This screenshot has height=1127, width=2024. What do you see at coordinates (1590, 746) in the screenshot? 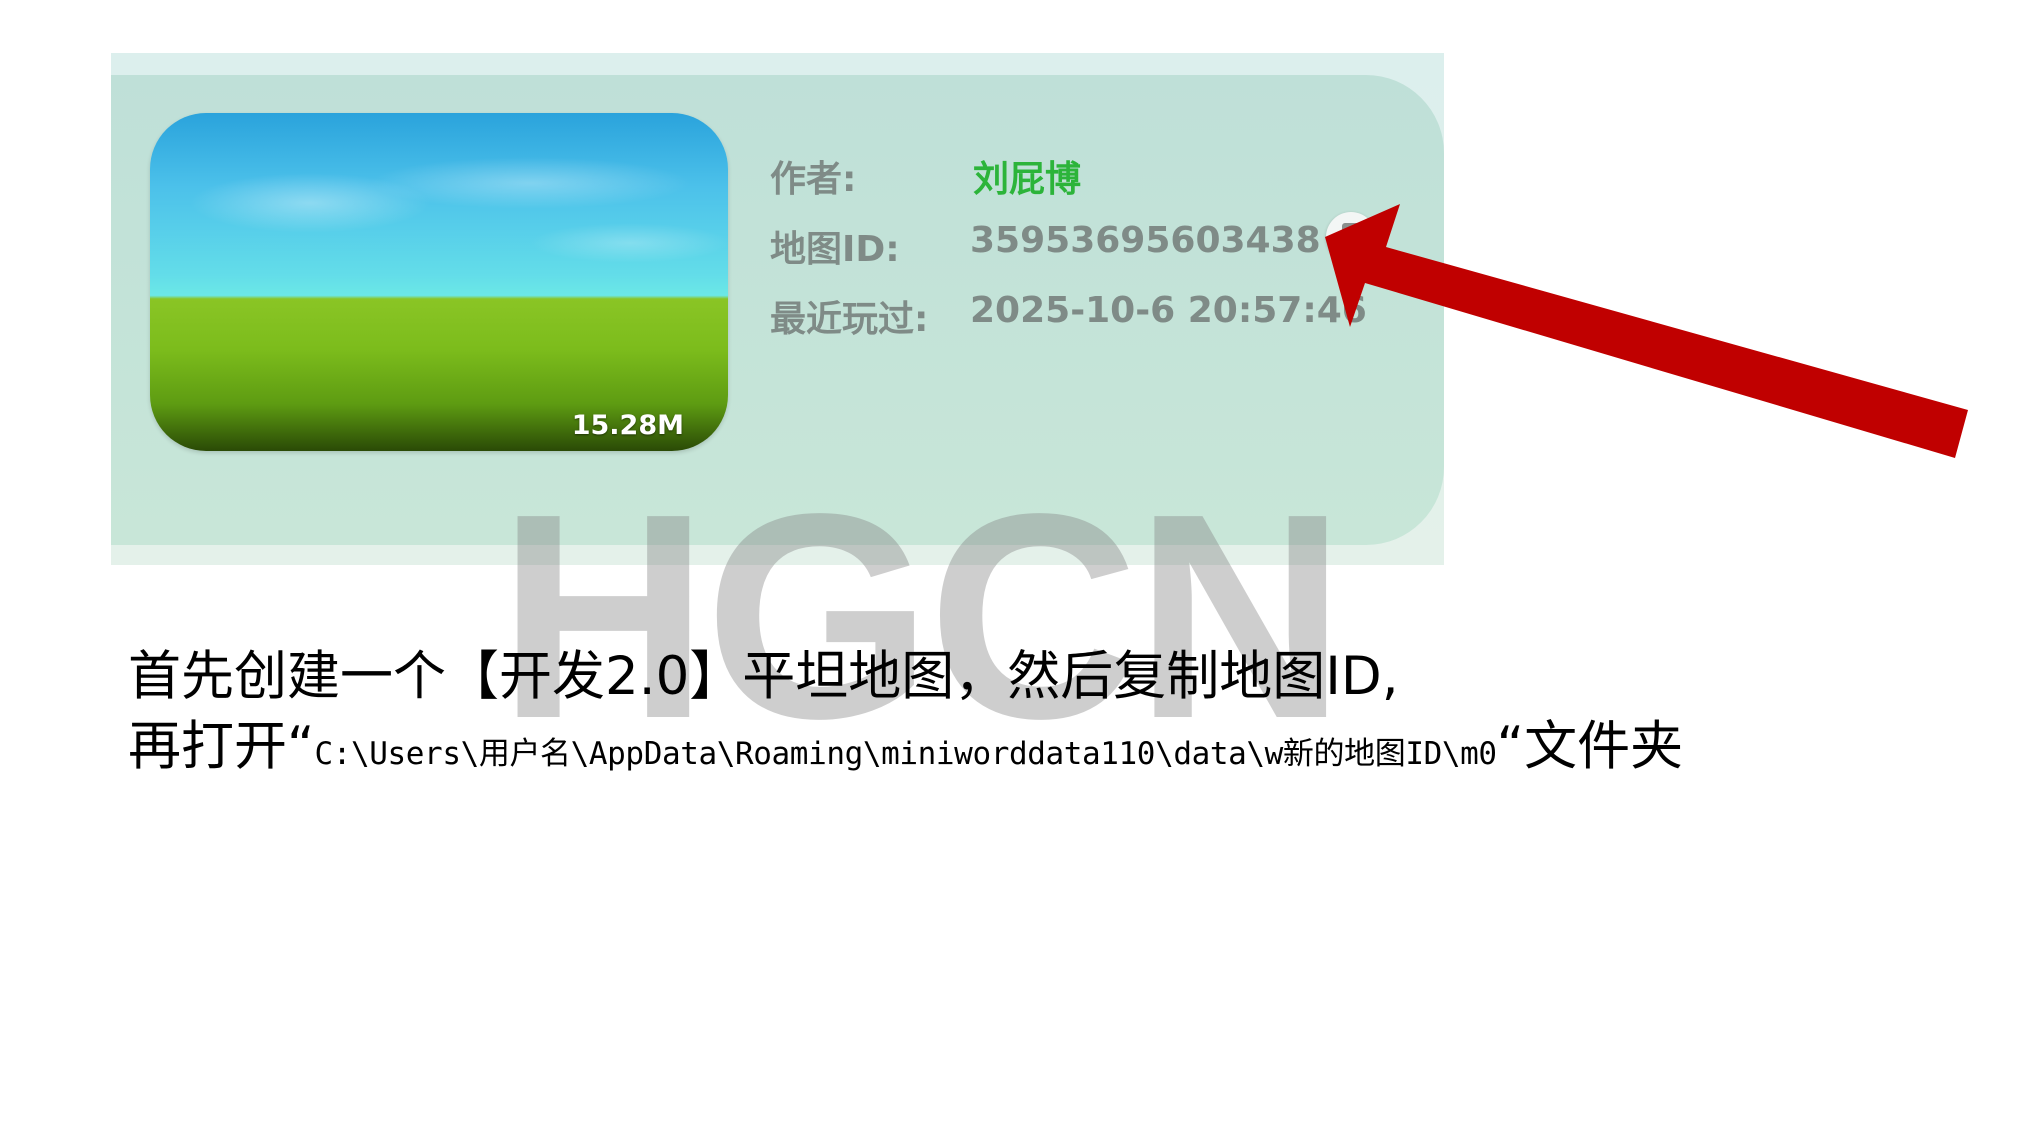
I see `instruction-line-2-suffix: “文件夹` at bounding box center [1590, 746].